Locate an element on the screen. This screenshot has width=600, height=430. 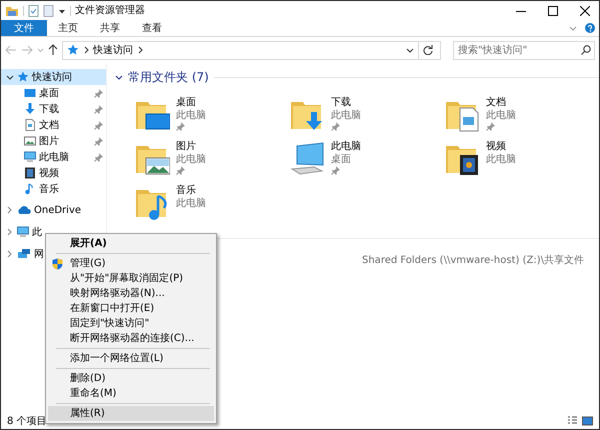
sidebar-item: 文档 is located at coordinates (49, 125).